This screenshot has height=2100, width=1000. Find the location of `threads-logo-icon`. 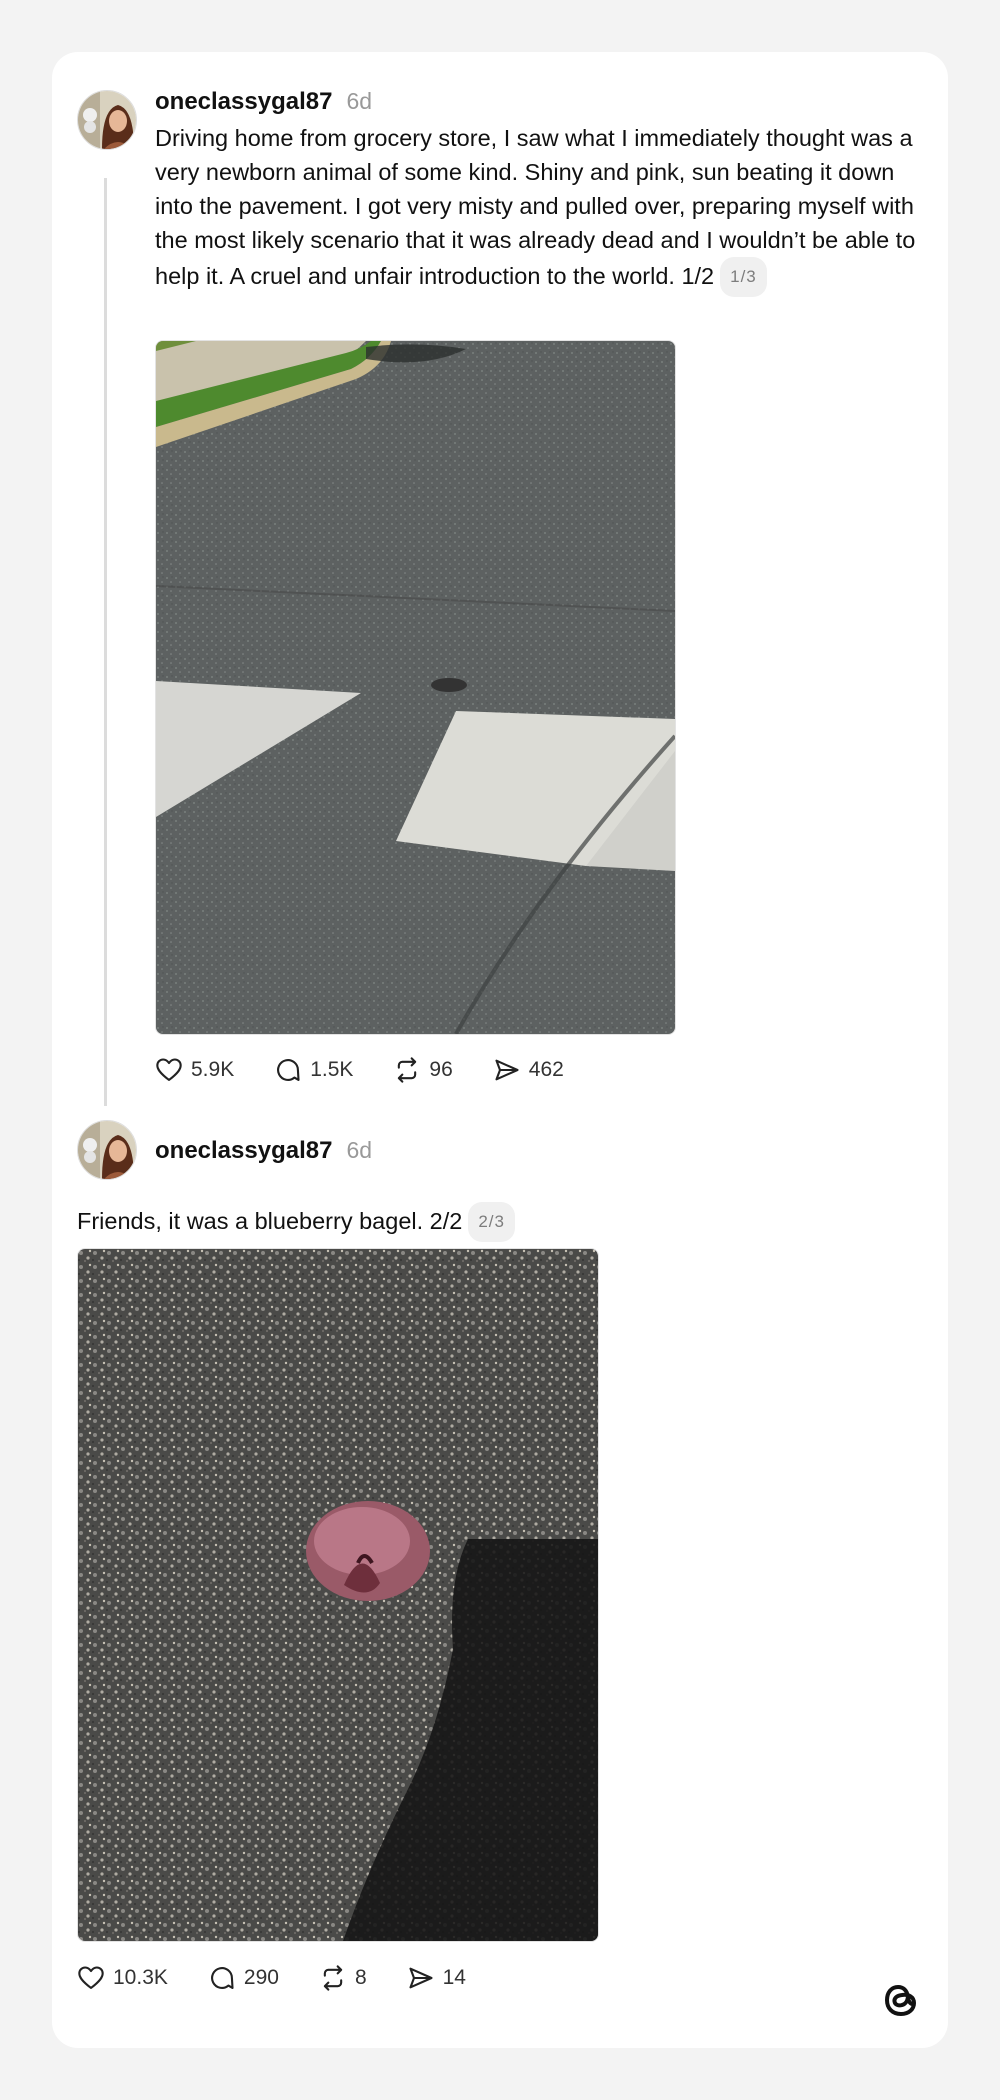

threads-logo-icon is located at coordinates (901, 2000).